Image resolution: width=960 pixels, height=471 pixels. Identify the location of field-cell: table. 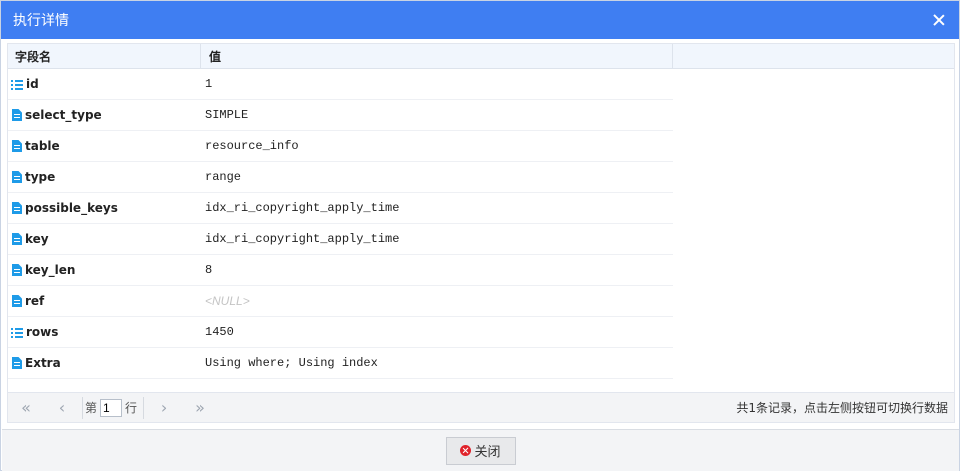
(104, 146).